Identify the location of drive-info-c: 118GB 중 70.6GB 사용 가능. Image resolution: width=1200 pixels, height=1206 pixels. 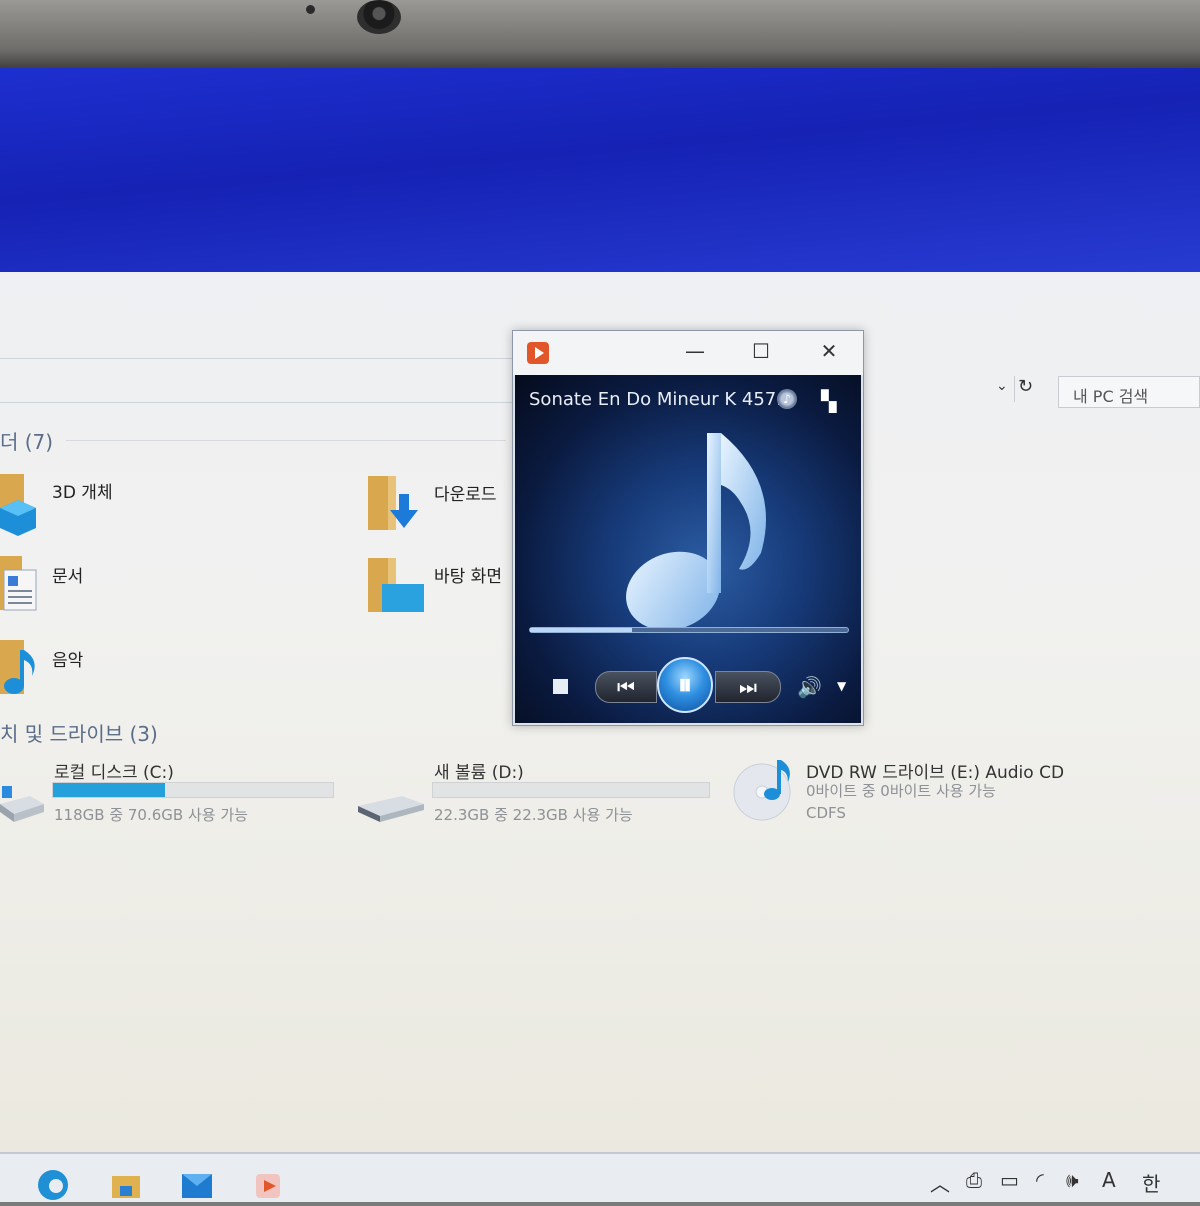
(151, 815).